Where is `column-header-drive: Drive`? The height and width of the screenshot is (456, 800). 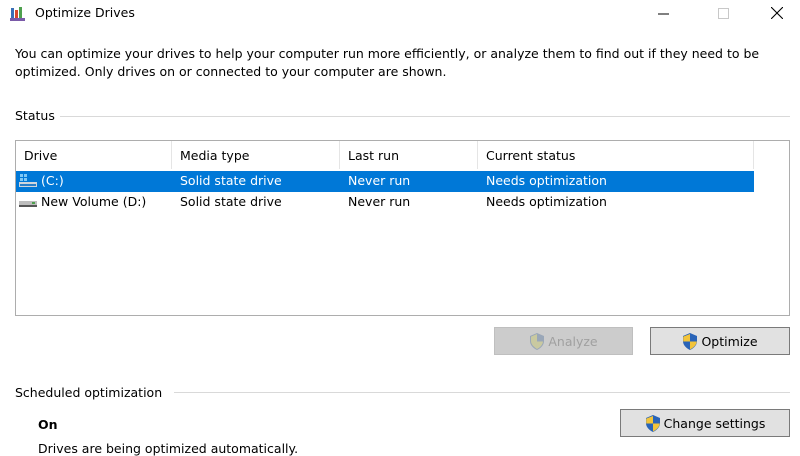
column-header-drive: Drive is located at coordinates (94, 155).